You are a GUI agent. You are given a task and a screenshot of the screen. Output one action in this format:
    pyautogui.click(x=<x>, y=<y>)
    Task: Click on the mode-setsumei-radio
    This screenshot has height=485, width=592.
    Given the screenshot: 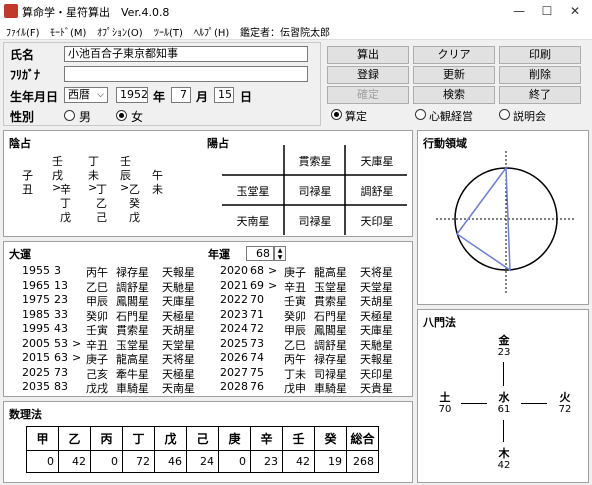 What is the action you would take?
    pyautogui.click(x=504, y=114)
    